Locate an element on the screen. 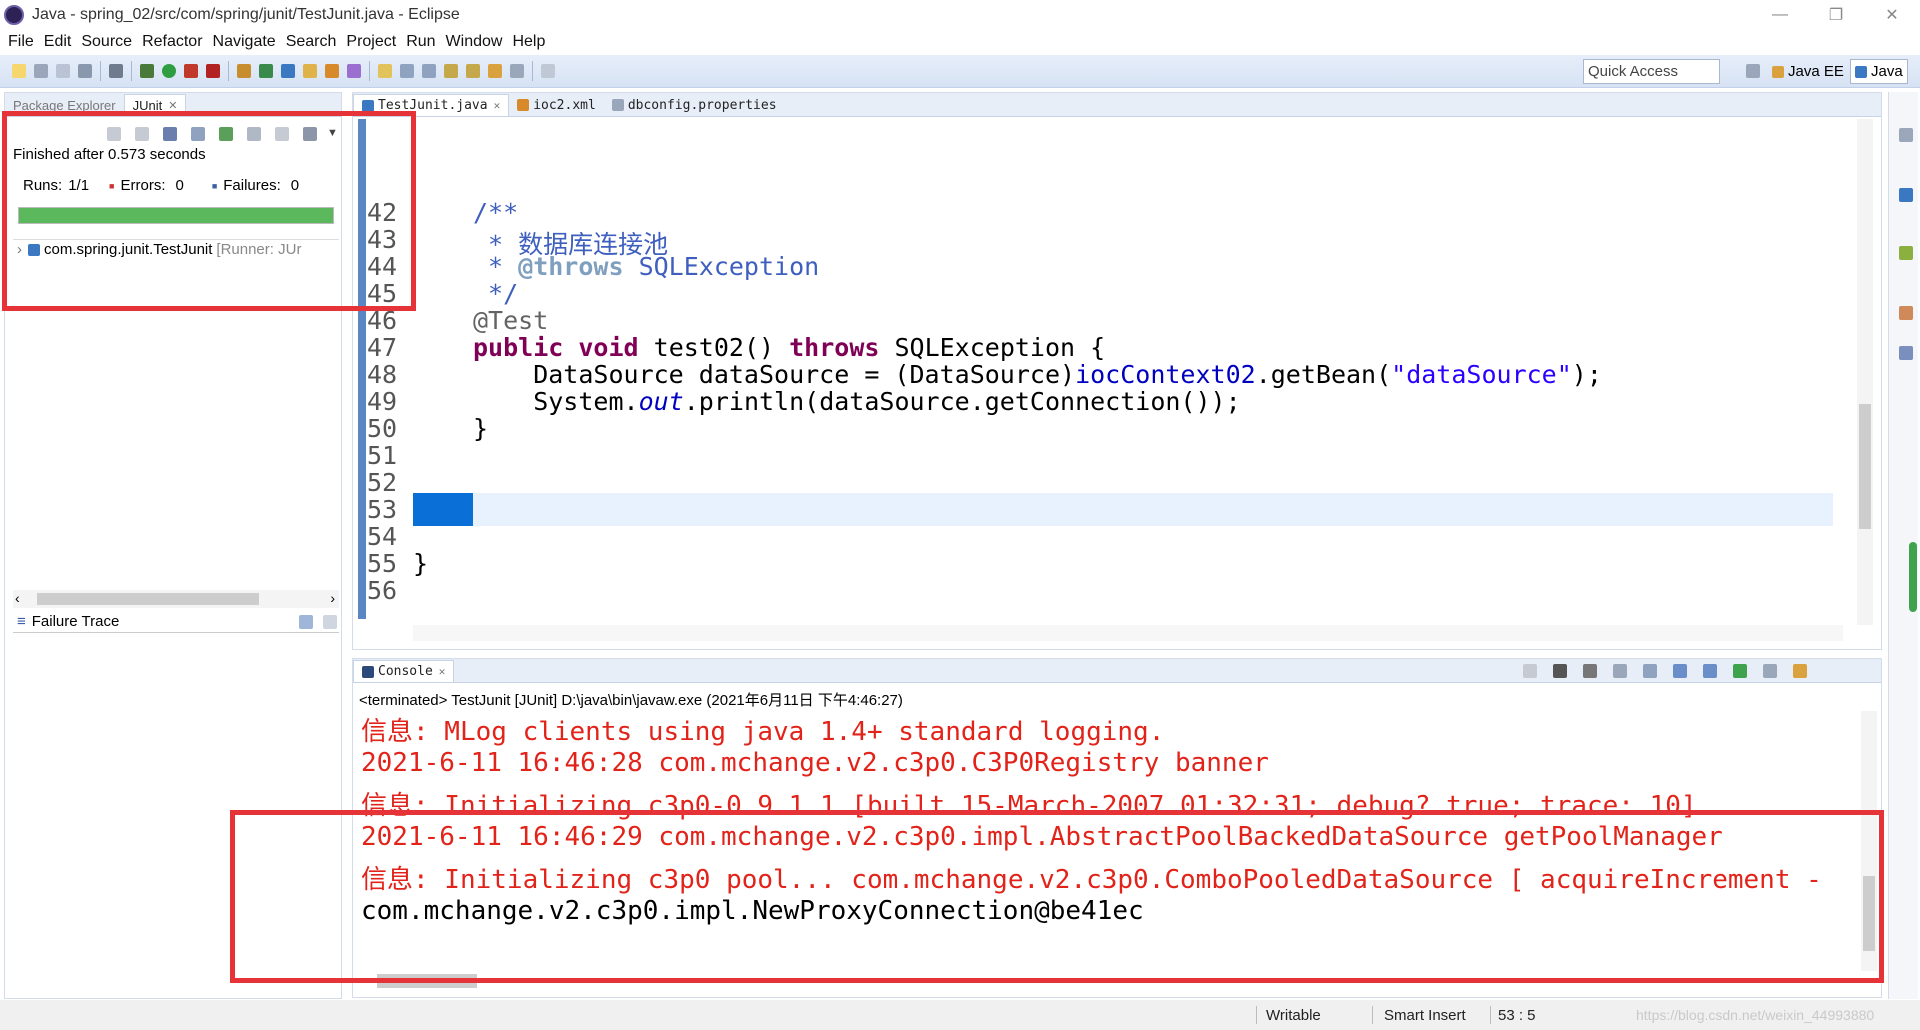 This screenshot has height=1030, width=1920. open-type-icon is located at coordinates (310, 71).